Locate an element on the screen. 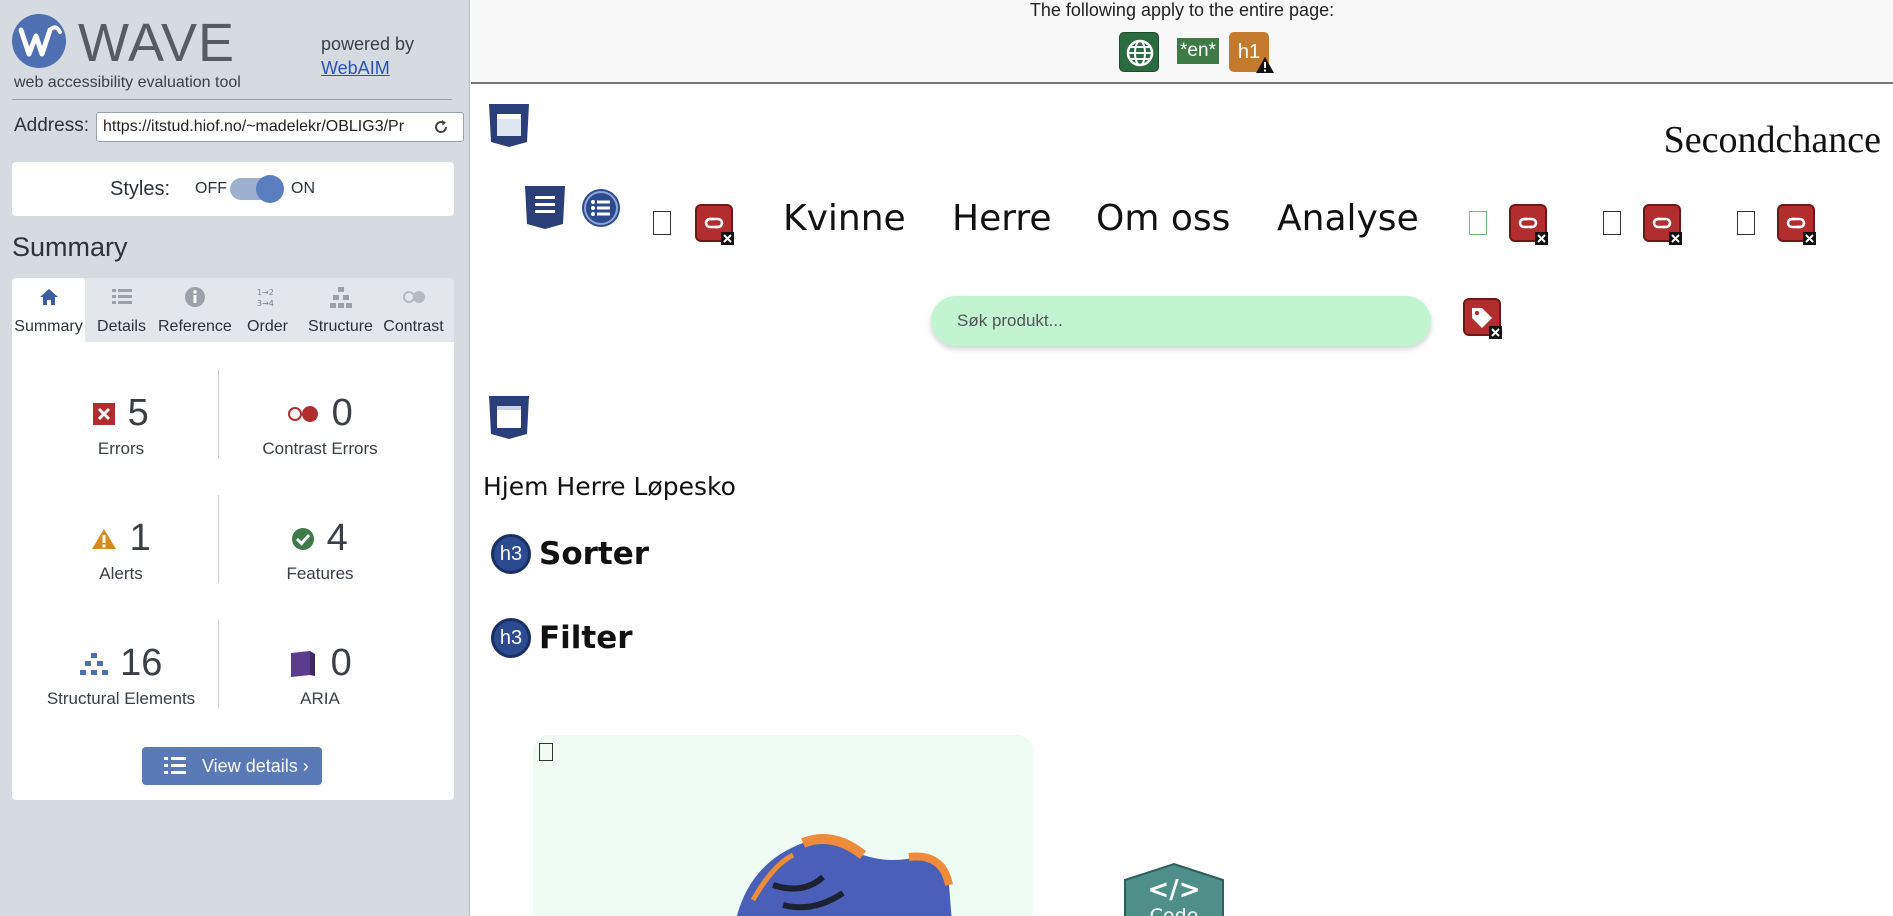 This screenshot has width=1893, height=916. view-details-label: View details › is located at coordinates (255, 766).